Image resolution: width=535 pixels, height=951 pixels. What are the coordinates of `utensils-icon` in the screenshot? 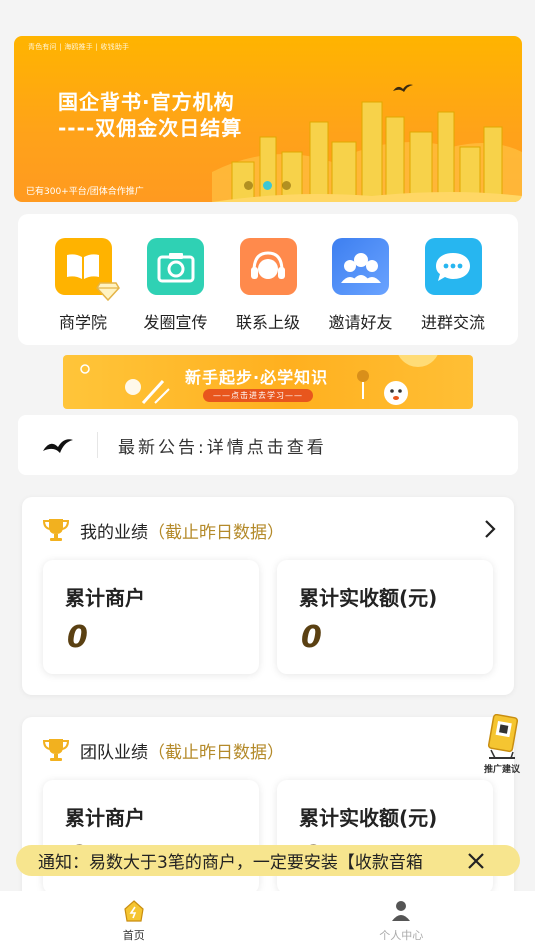 It's located at (147, 392).